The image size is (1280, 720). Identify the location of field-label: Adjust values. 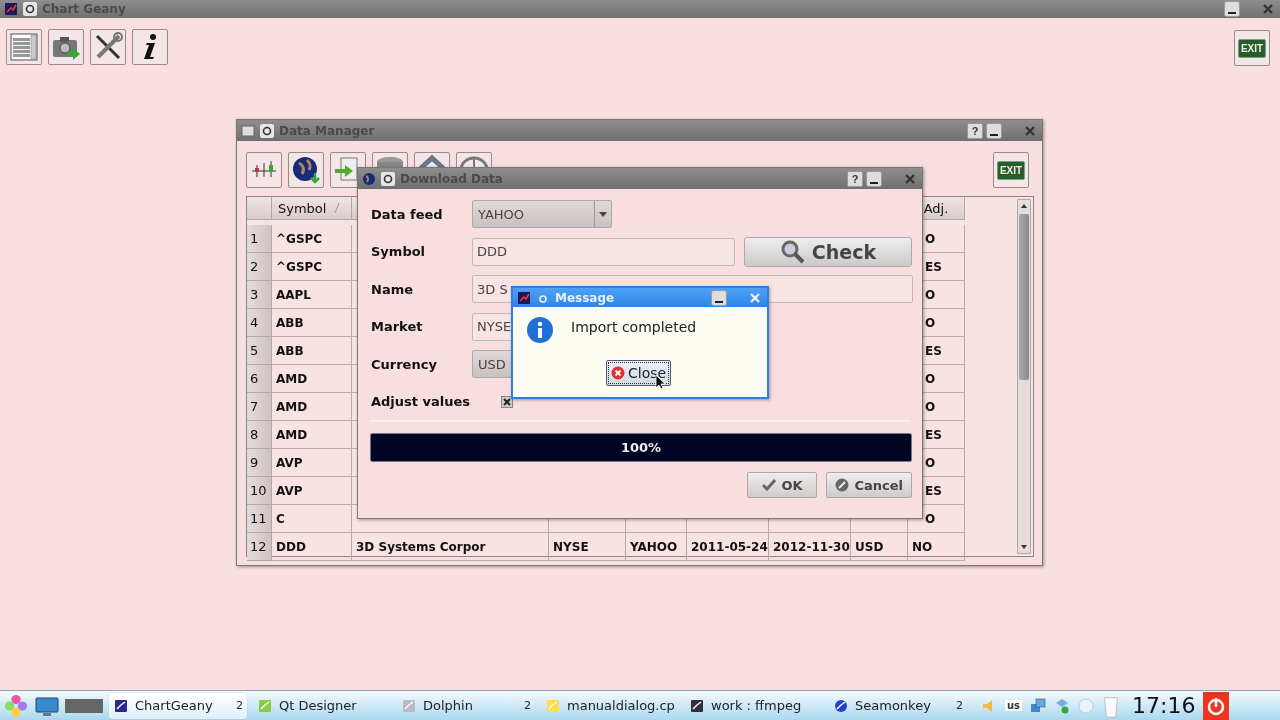
(421, 402).